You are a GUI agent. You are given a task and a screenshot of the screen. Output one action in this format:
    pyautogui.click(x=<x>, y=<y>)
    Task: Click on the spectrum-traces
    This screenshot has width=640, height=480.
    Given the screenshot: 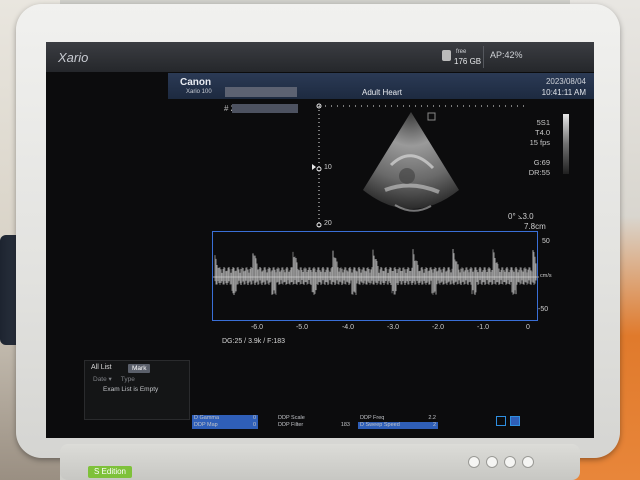 What is the action you would take?
    pyautogui.click(x=375, y=272)
    